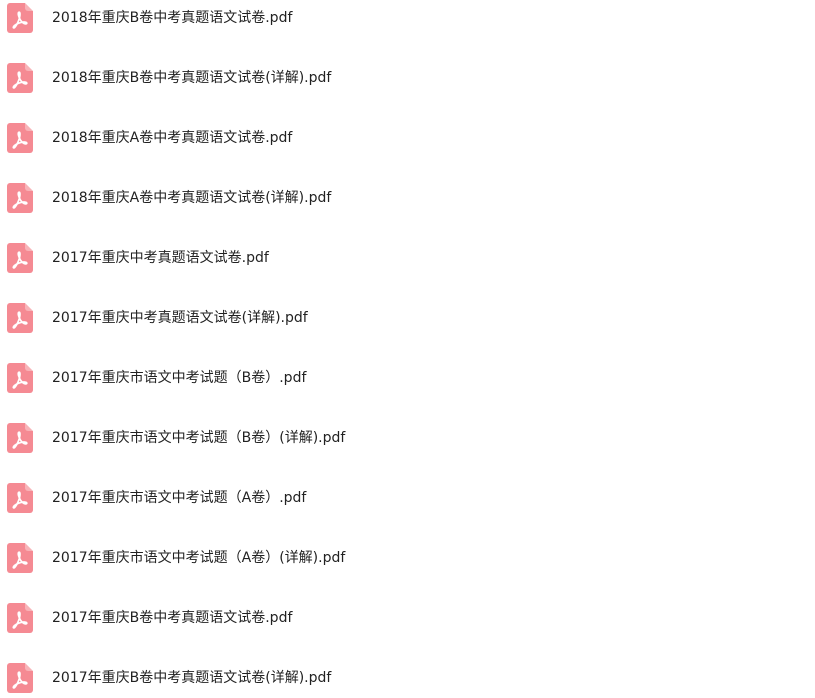 The width and height of the screenshot is (815, 698). Describe the element at coordinates (407, 258) in the screenshot. I see `file-row: 2017年重庆中考真题语文试卷.pdf` at that location.